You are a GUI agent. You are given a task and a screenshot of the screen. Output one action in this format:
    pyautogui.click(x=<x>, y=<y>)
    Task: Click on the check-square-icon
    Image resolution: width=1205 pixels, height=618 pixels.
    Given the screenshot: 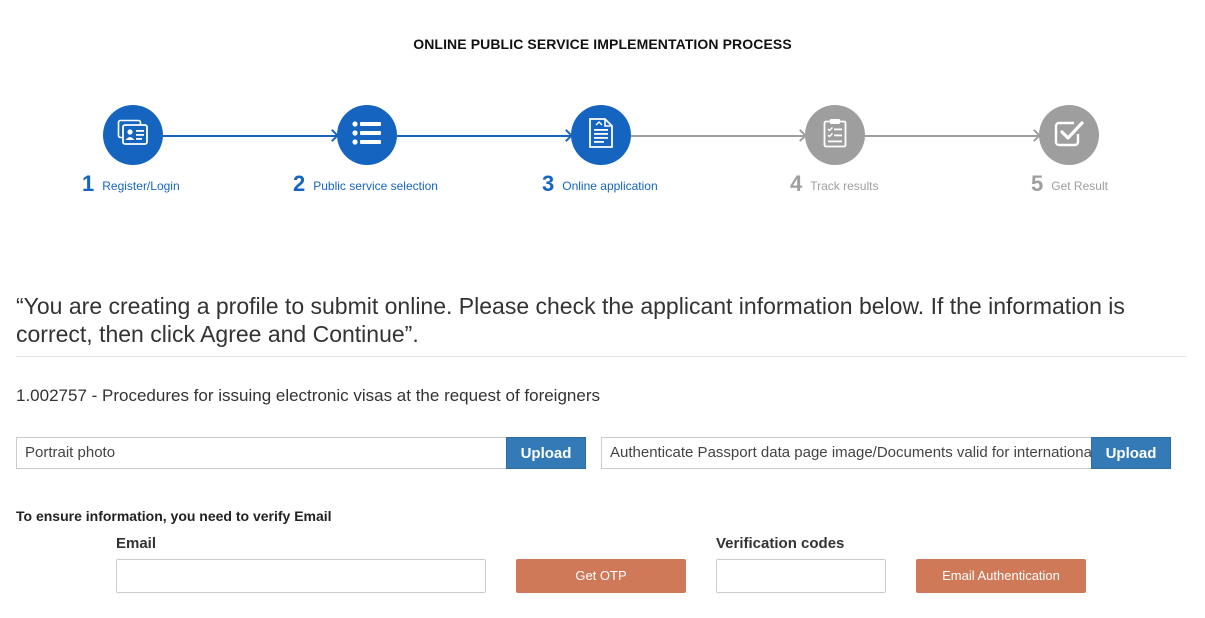 What is the action you would take?
    pyautogui.click(x=1069, y=135)
    